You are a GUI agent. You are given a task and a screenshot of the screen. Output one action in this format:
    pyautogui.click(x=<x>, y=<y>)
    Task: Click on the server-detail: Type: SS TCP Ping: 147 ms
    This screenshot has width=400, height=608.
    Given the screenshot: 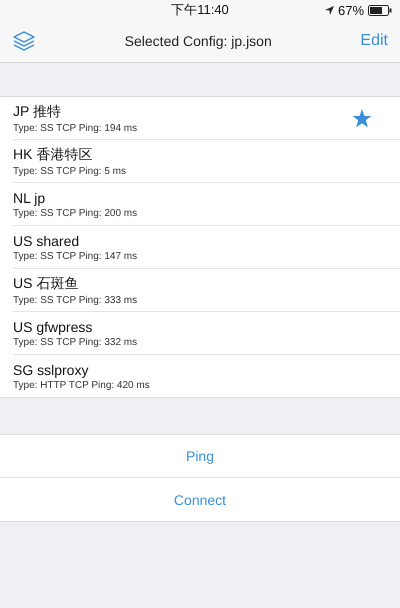 What is the action you would take?
    pyautogui.click(x=75, y=256)
    